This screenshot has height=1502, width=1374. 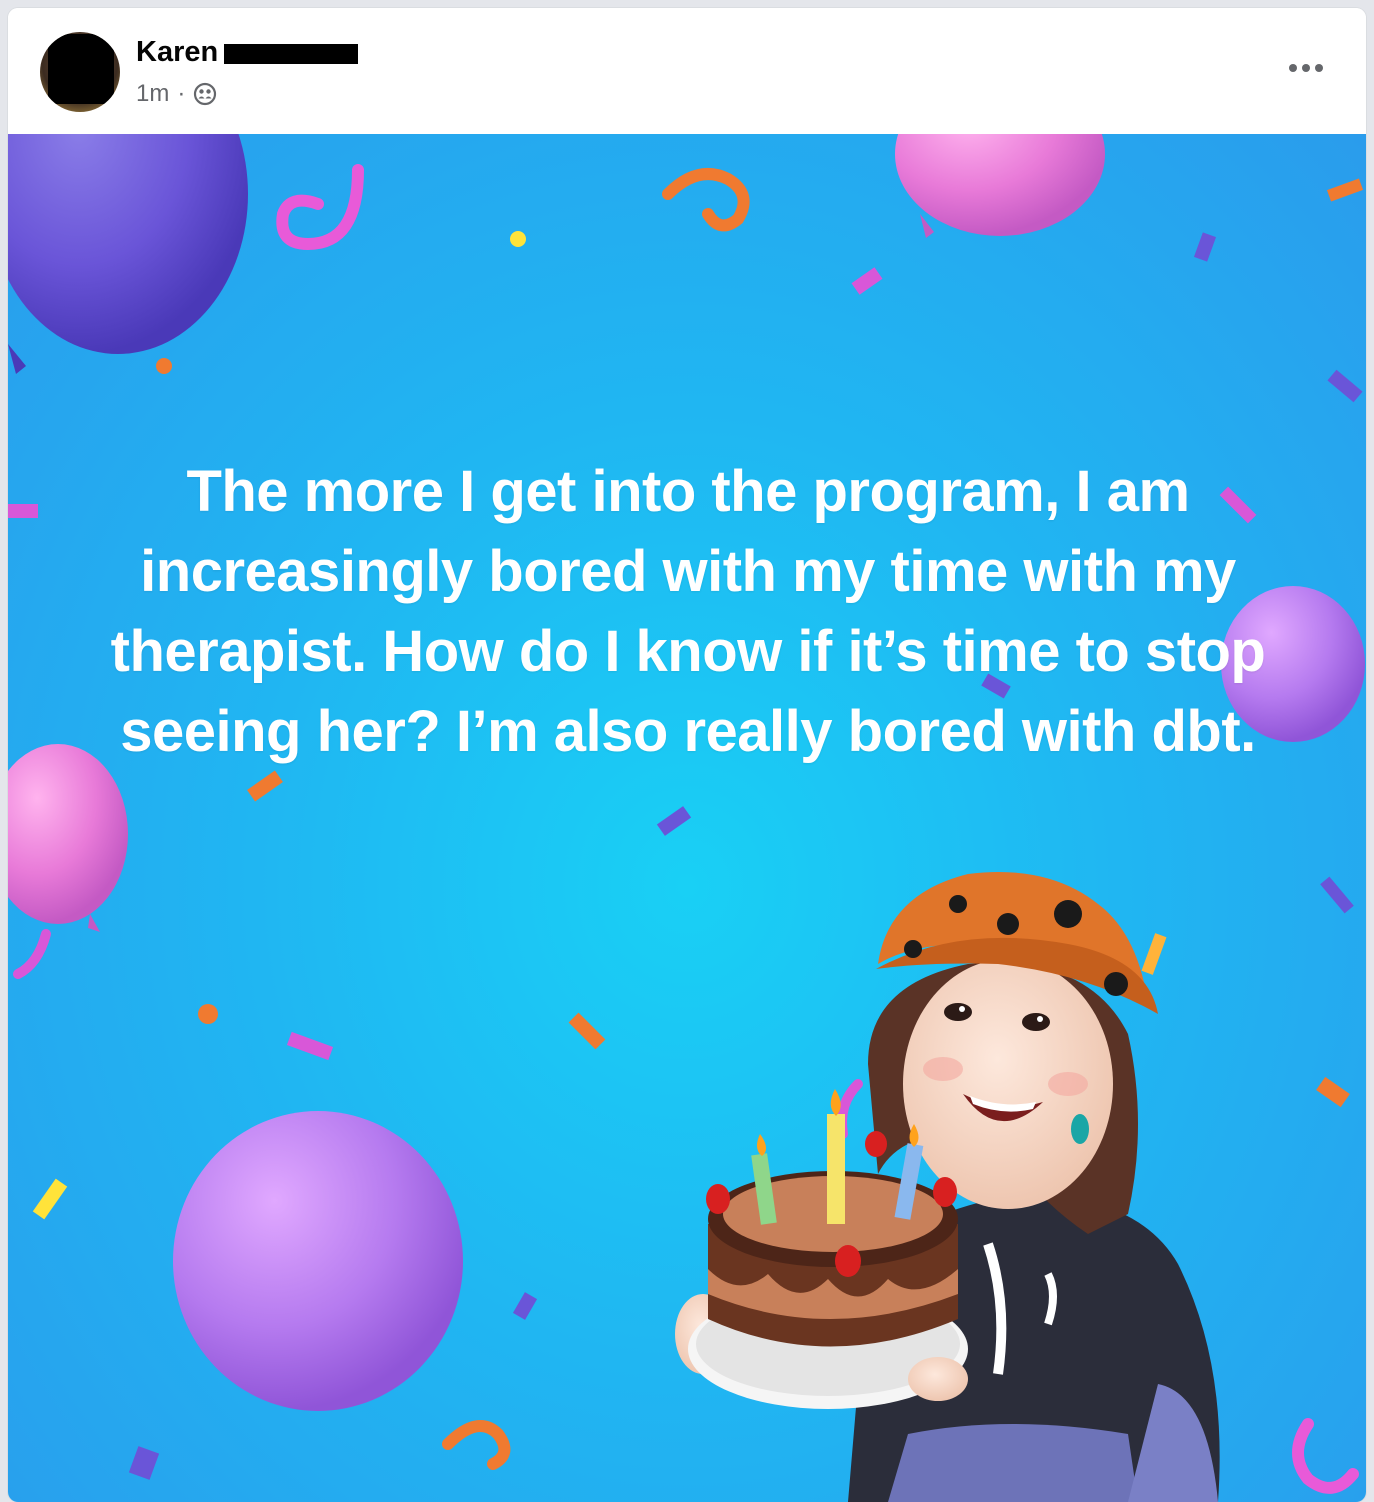 I want to click on more-horizontal-icon, so click(x=1306, y=68).